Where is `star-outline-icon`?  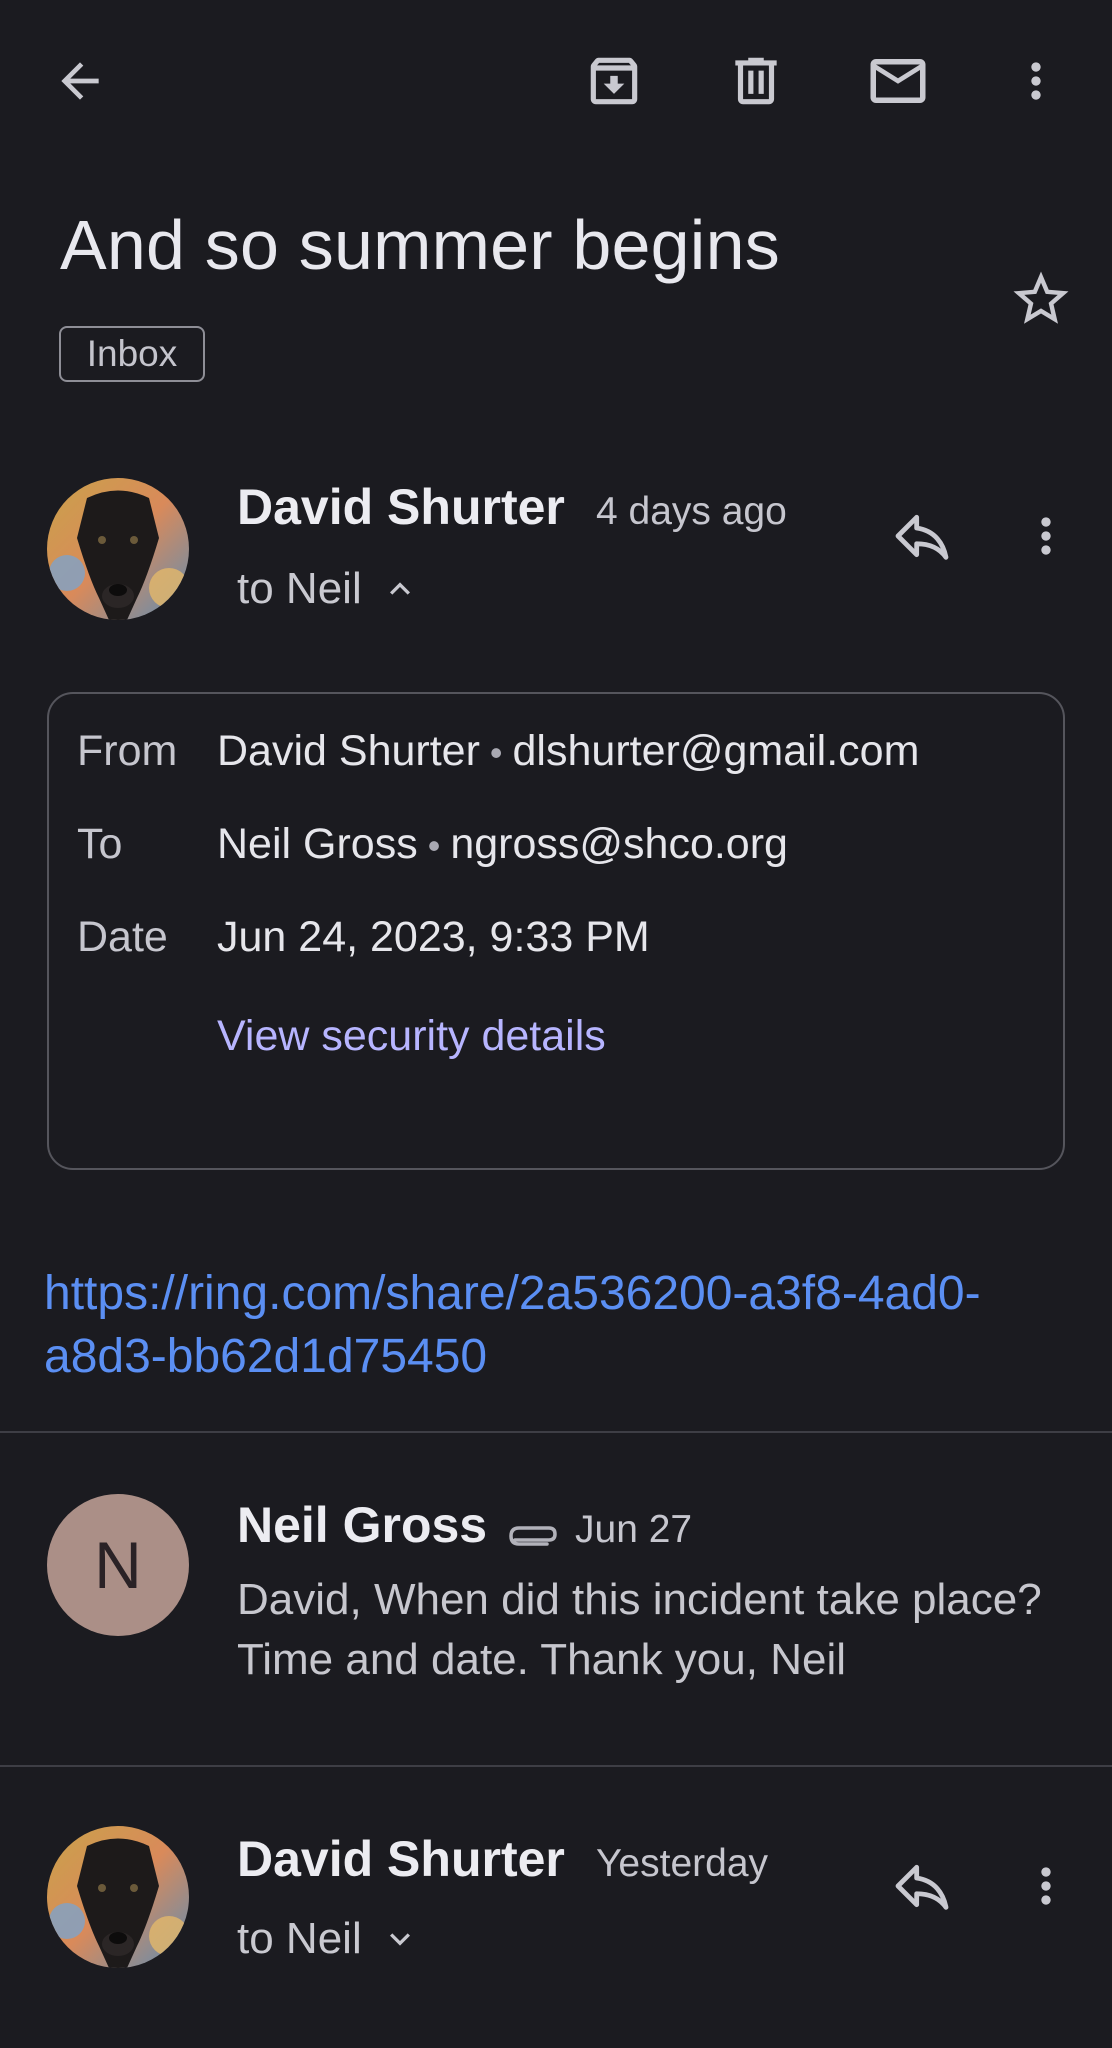
star-outline-icon is located at coordinates (1041, 297).